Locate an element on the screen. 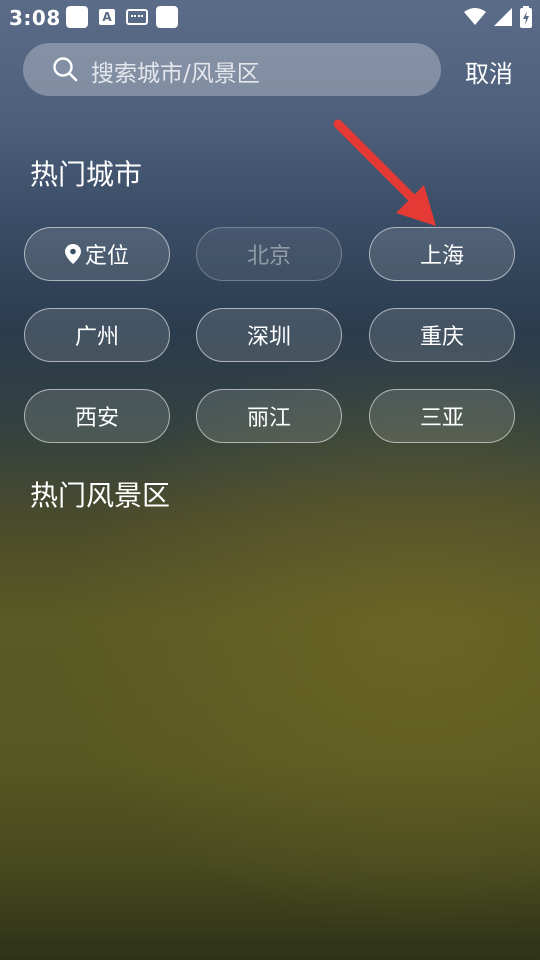  status-time: 3:08 is located at coordinates (35, 18).